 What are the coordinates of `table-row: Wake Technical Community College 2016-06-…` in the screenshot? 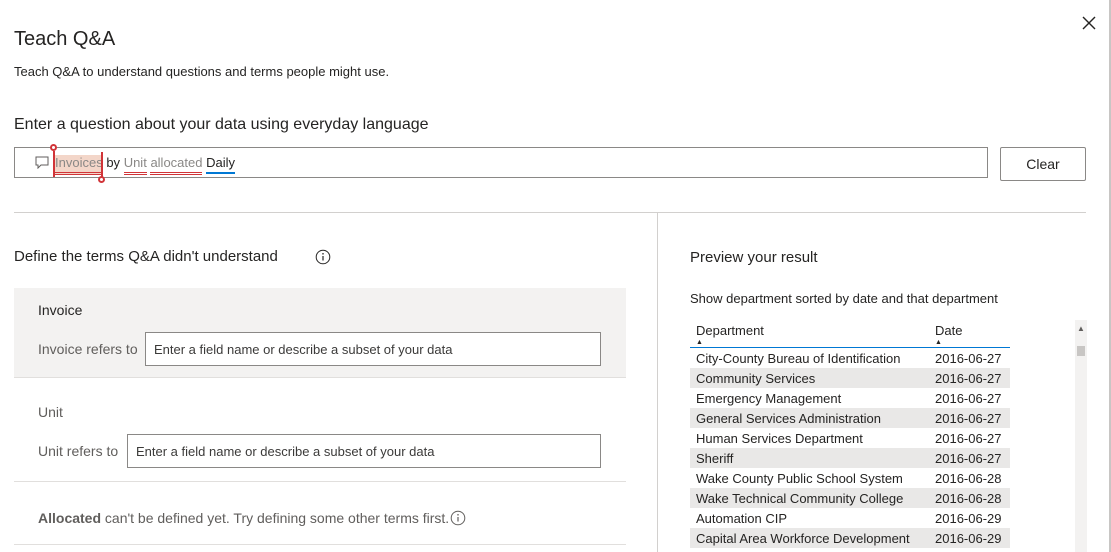 It's located at (850, 498).